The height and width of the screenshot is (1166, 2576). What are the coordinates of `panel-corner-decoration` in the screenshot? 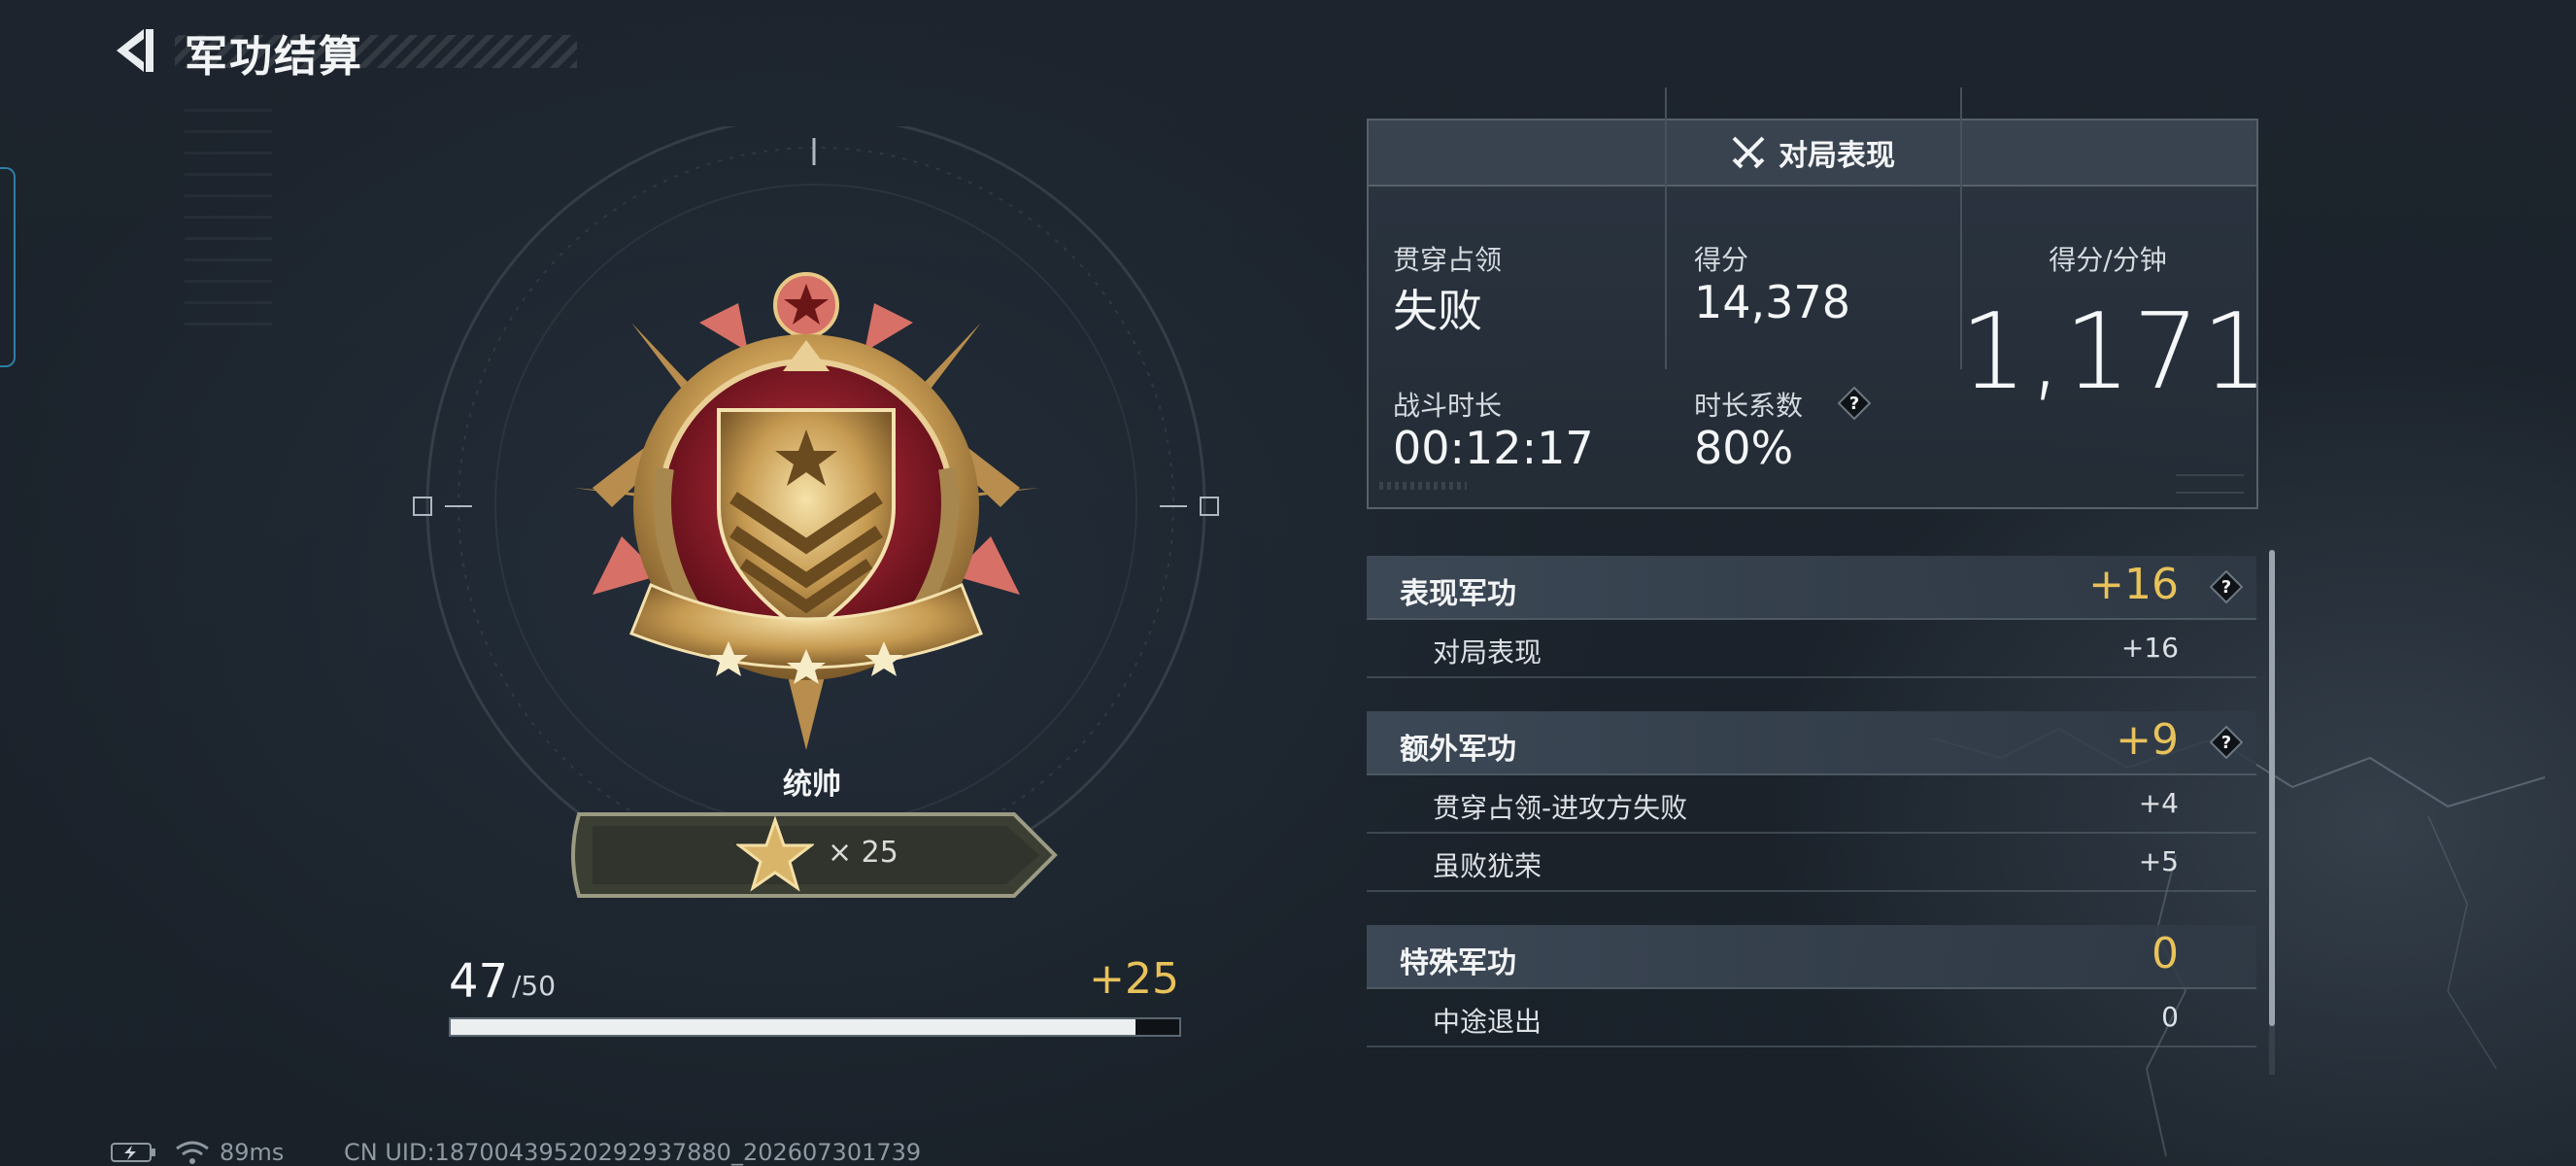 It's located at (2210, 484).